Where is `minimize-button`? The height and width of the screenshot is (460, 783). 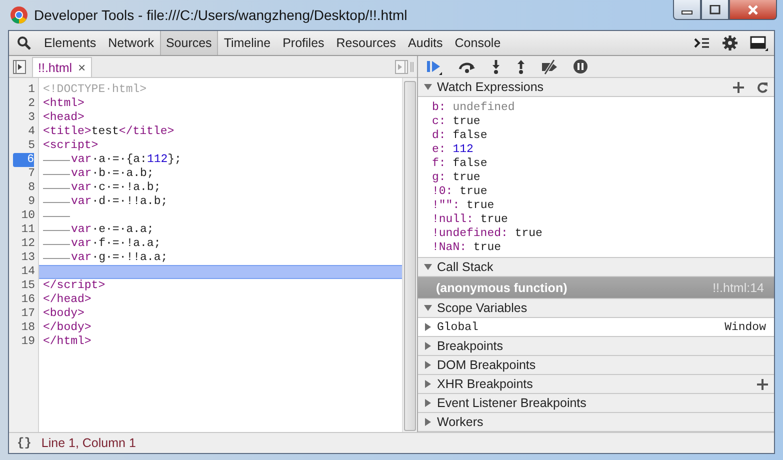
minimize-button is located at coordinates (687, 10).